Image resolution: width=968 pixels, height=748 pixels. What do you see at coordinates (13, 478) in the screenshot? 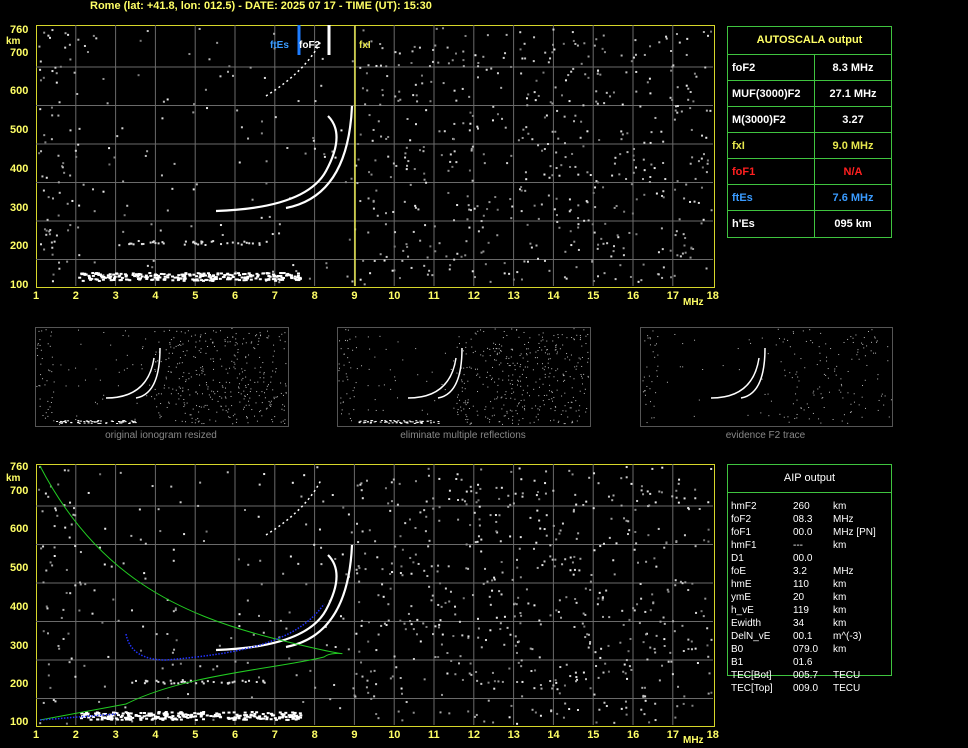
I see `y-unit-bottom: km` at bounding box center [13, 478].